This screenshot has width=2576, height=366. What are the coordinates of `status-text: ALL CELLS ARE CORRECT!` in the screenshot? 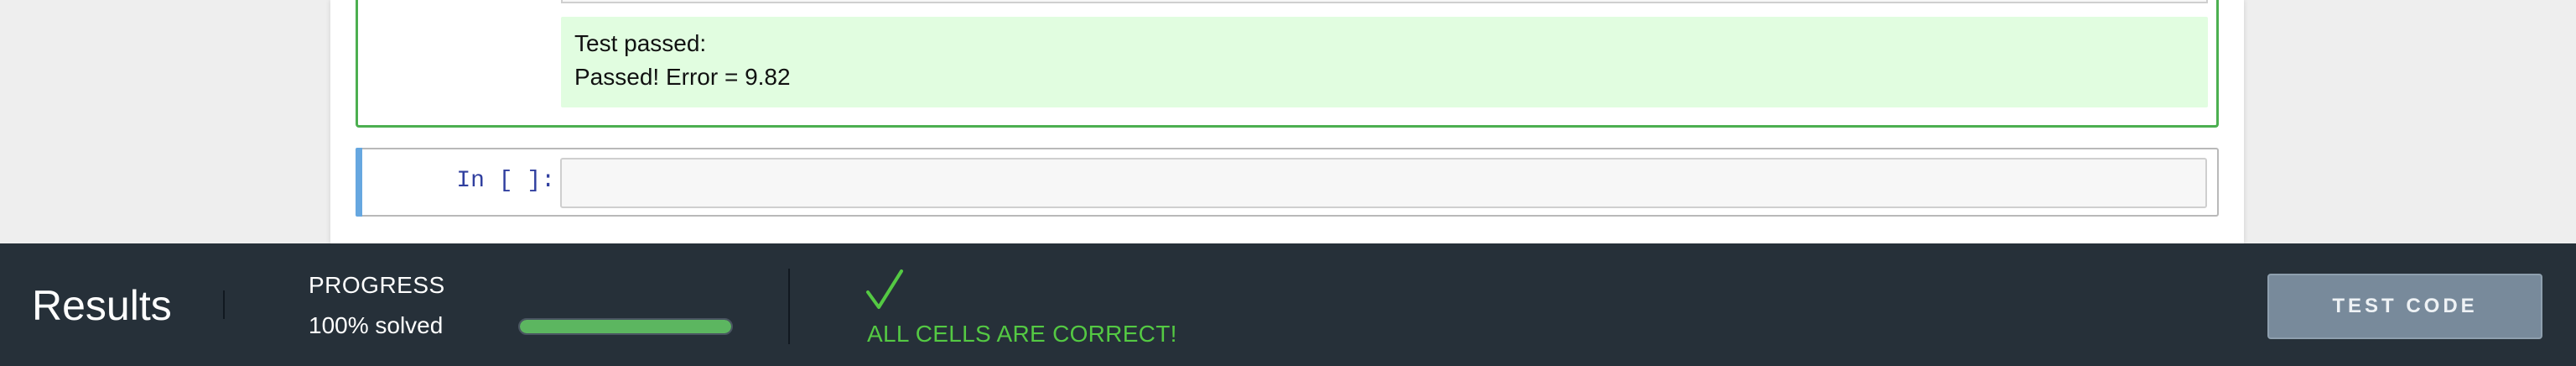 It's located at (1022, 334).